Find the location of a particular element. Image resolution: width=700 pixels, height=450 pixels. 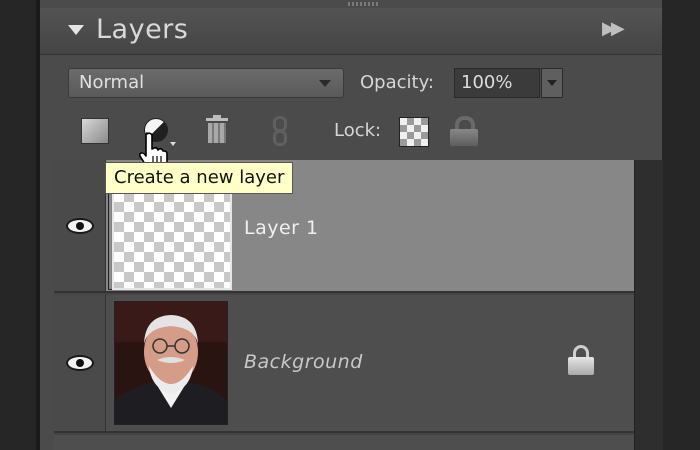

portrait-image is located at coordinates (171, 363).